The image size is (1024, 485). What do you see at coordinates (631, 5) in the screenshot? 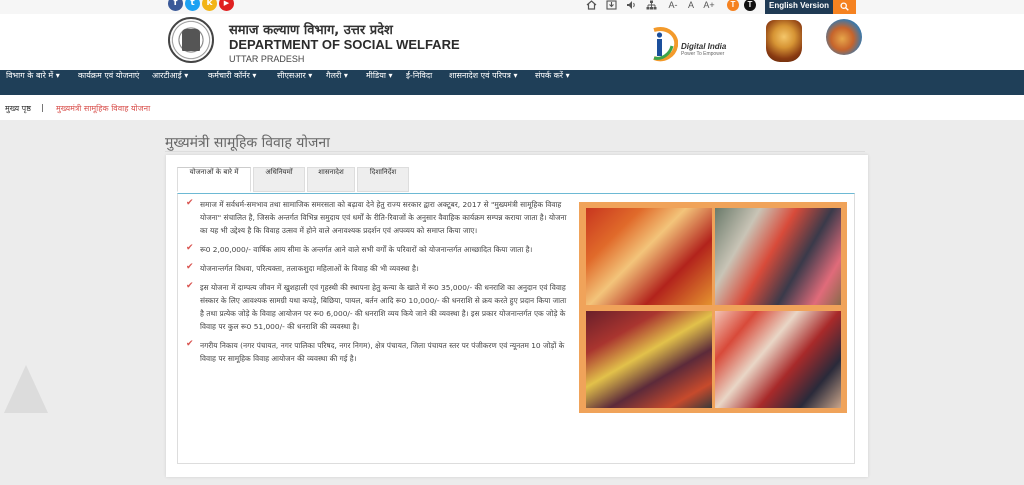
I see `screen-reader-icon` at bounding box center [631, 5].